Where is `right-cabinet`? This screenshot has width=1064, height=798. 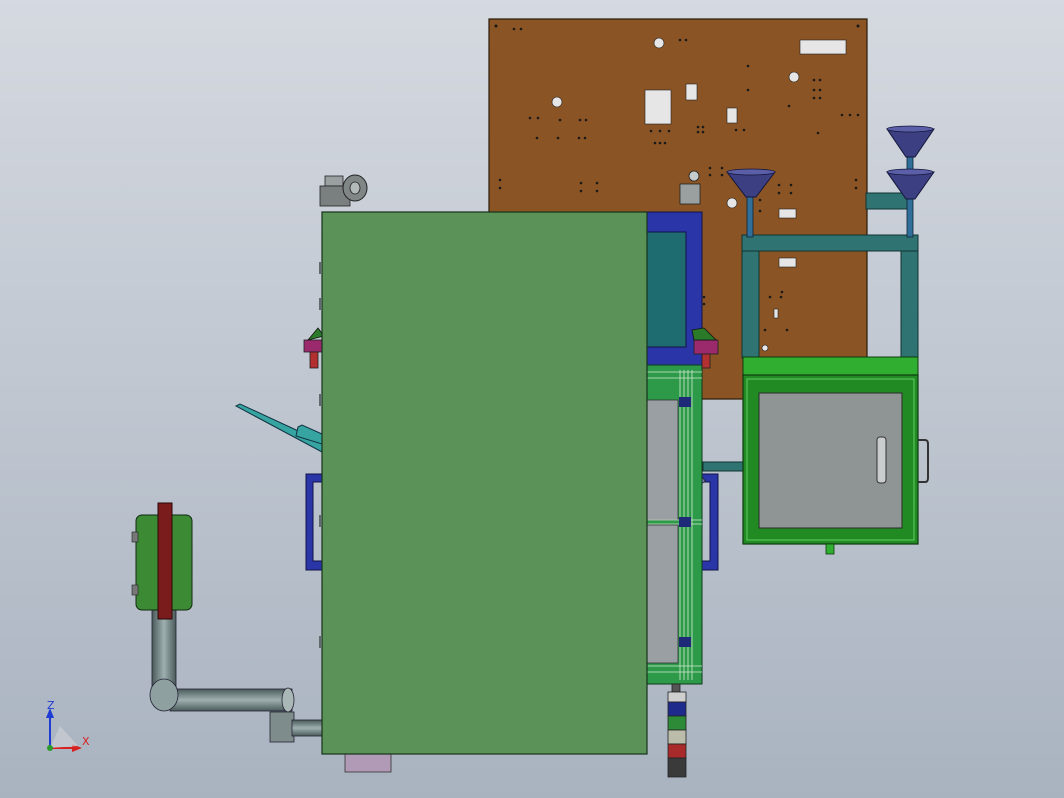 right-cabinet is located at coordinates (835, 455).